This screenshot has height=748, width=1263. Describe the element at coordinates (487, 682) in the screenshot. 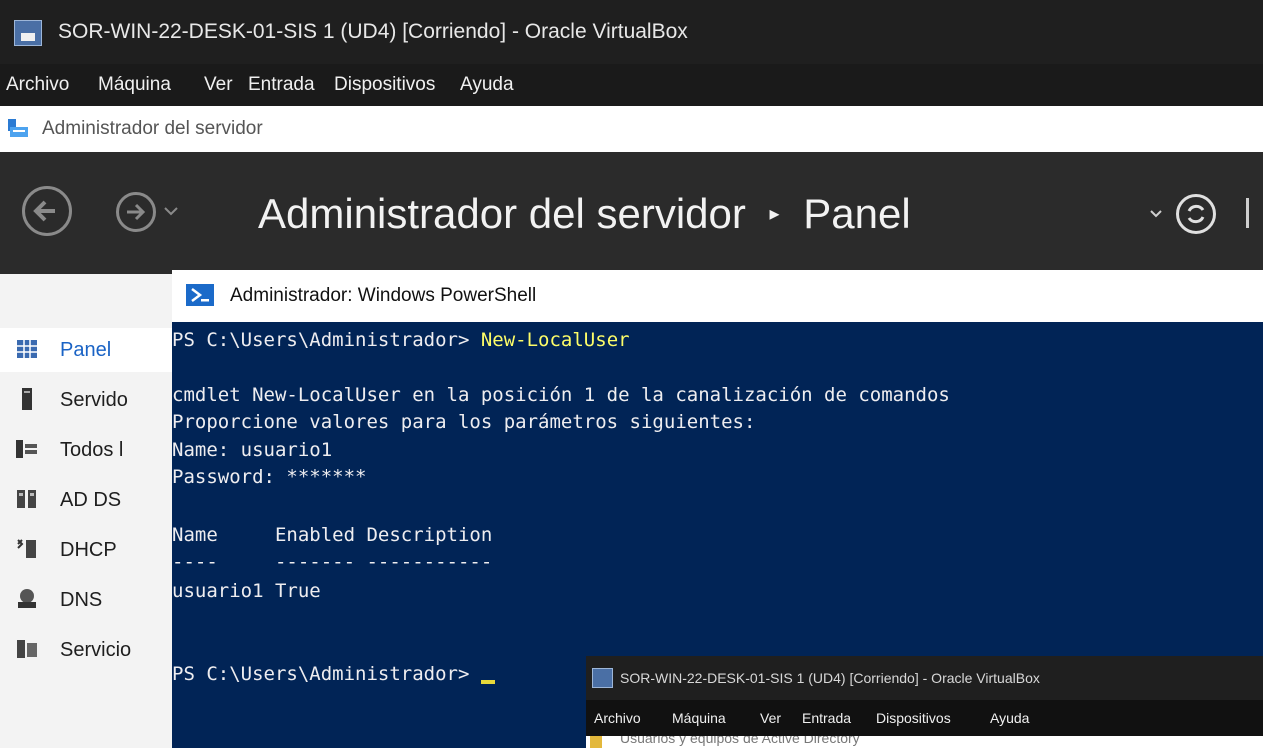

I see `console-cursor` at that location.